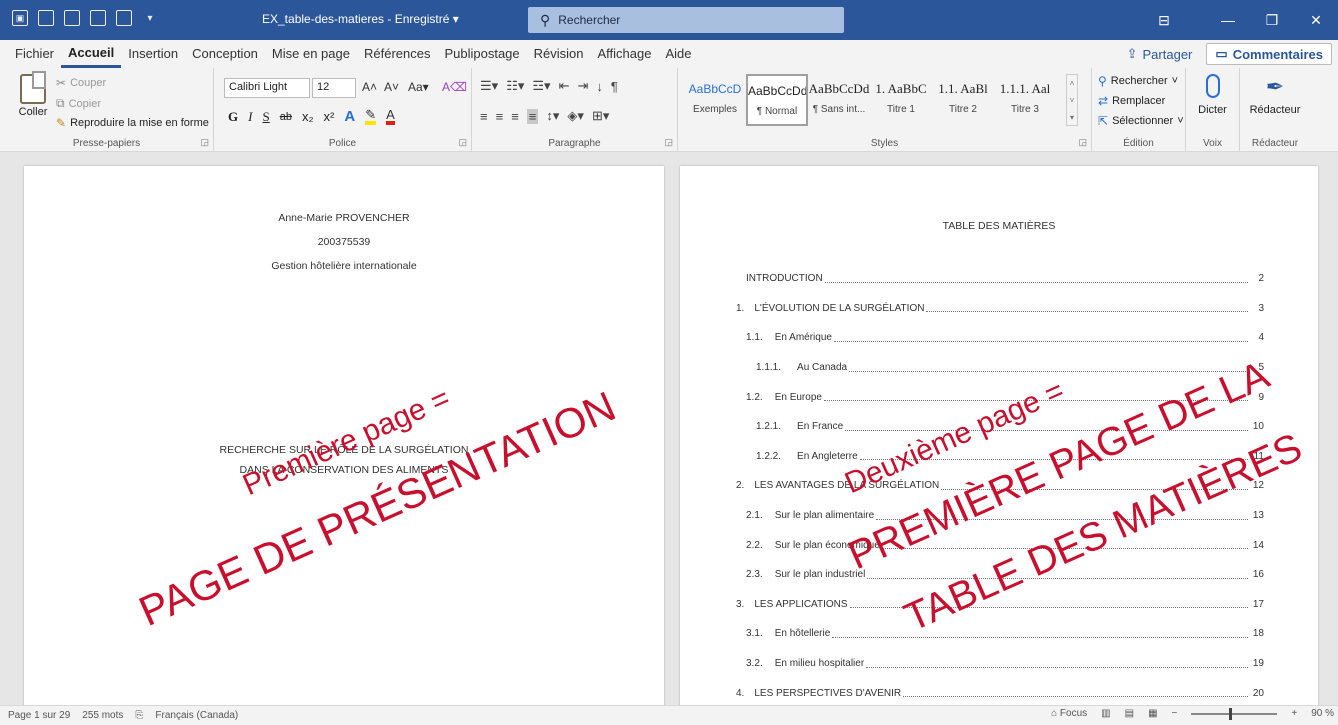  I want to click on tab-revision: Révision, so click(559, 54).